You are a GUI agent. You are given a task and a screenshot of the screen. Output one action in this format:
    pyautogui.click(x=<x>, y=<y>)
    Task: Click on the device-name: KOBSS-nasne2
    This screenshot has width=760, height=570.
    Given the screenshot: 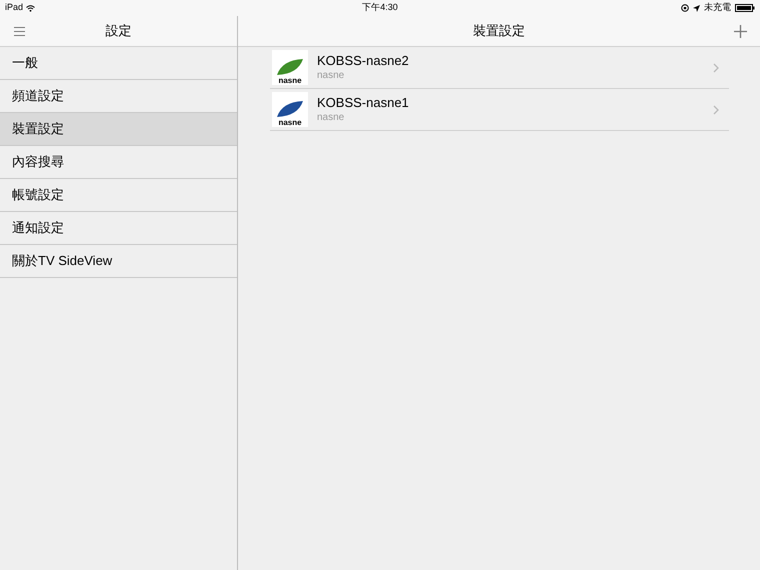 What is the action you would take?
    pyautogui.click(x=363, y=61)
    